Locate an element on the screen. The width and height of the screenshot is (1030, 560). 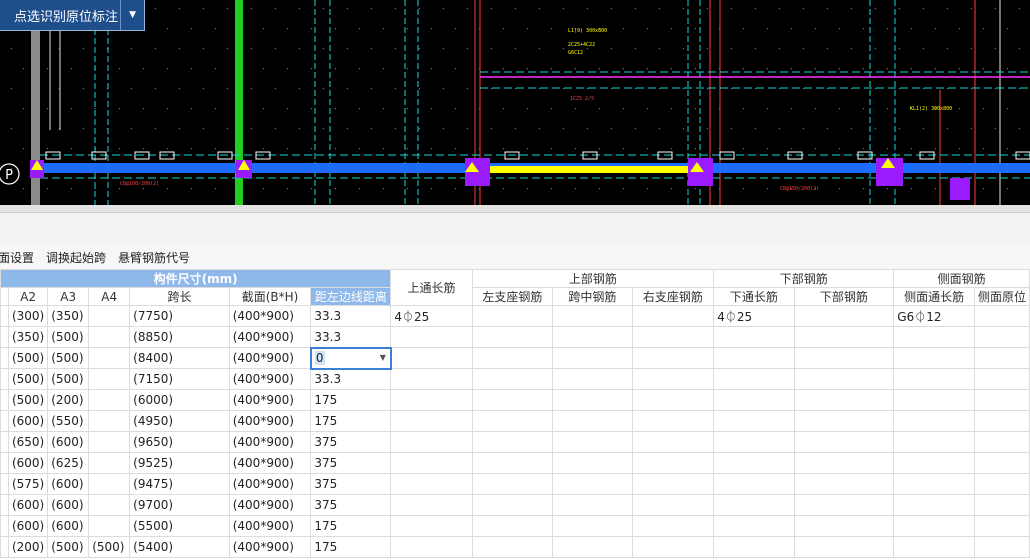
table-row: (350) (500) (8850) (400*900) 33.3 is located at coordinates (515, 337).